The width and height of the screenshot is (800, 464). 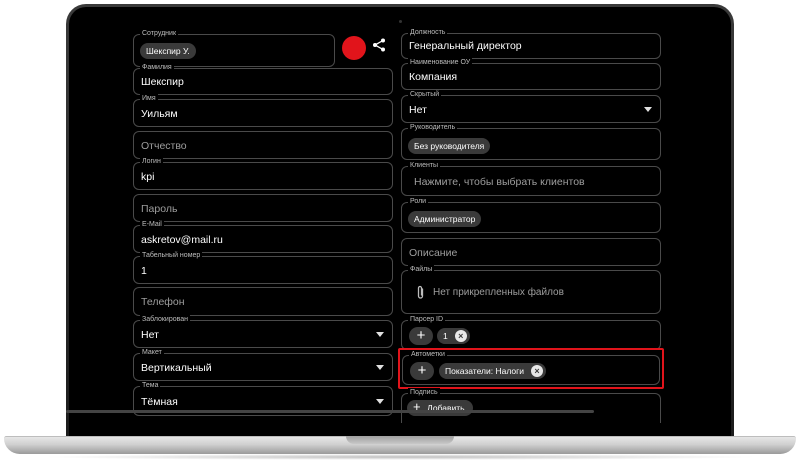 What do you see at coordinates (263, 145) in the screenshot?
I see `patronymic-field: Отчество` at bounding box center [263, 145].